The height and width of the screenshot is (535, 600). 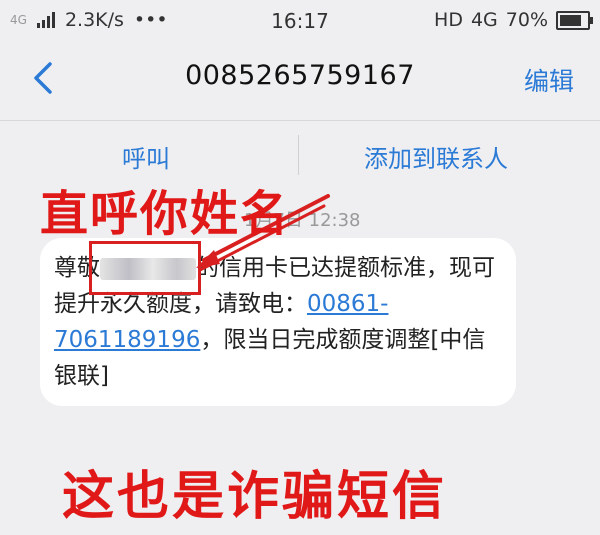 What do you see at coordinates (165, 214) in the screenshot?
I see `annotation-name-callout: 直呼你姓名` at bounding box center [165, 214].